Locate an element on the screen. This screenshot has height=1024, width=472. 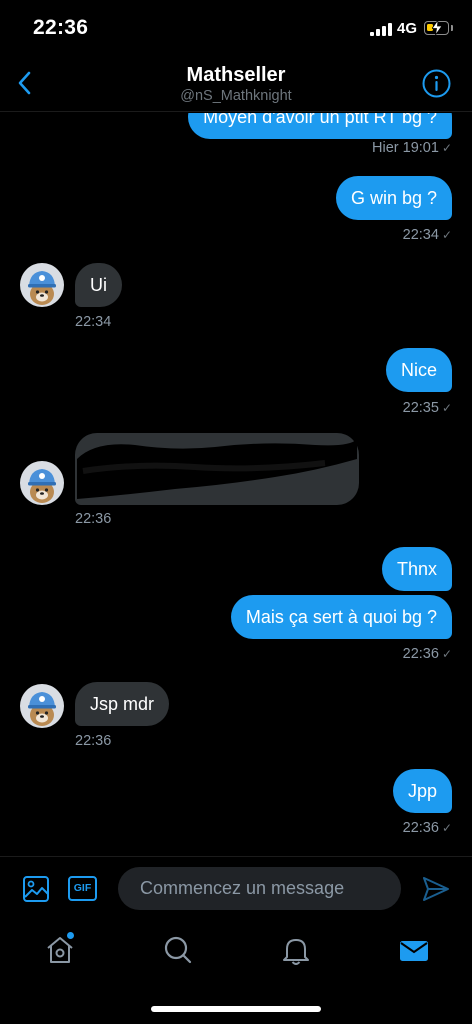
notifications-icon is located at coordinates (296, 952).